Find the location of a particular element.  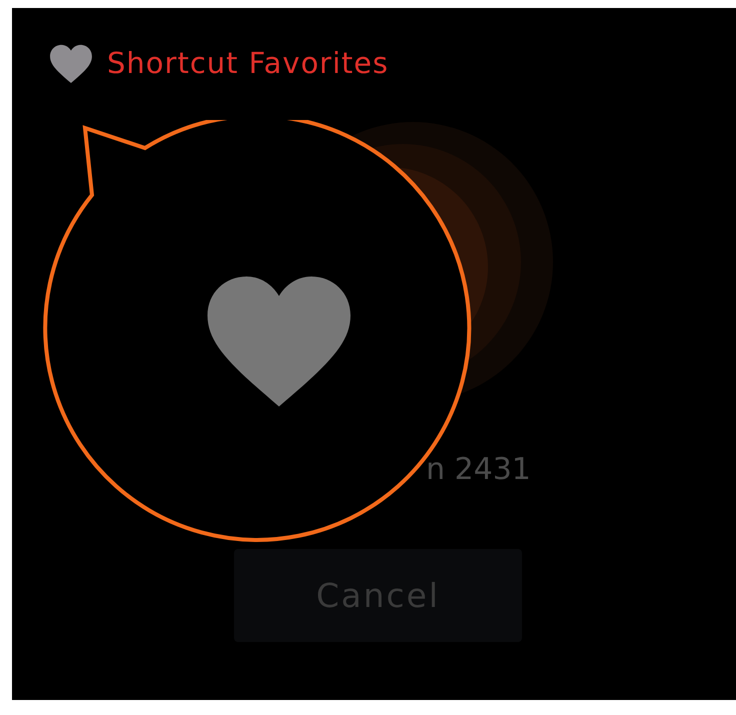

screen-title: Shortcut Favorites is located at coordinates (248, 63).